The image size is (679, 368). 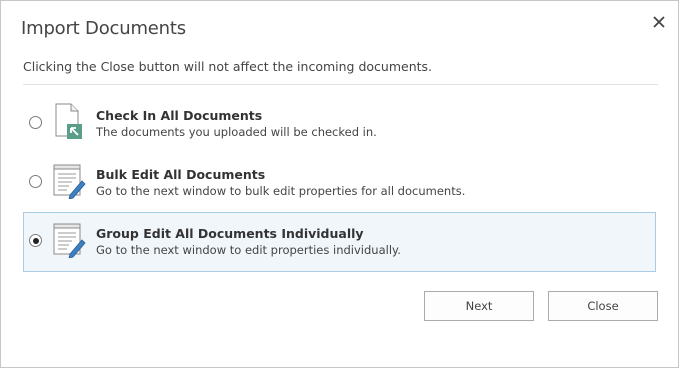 I want to click on option-title: Group Edit All Documents Individually, so click(x=230, y=233).